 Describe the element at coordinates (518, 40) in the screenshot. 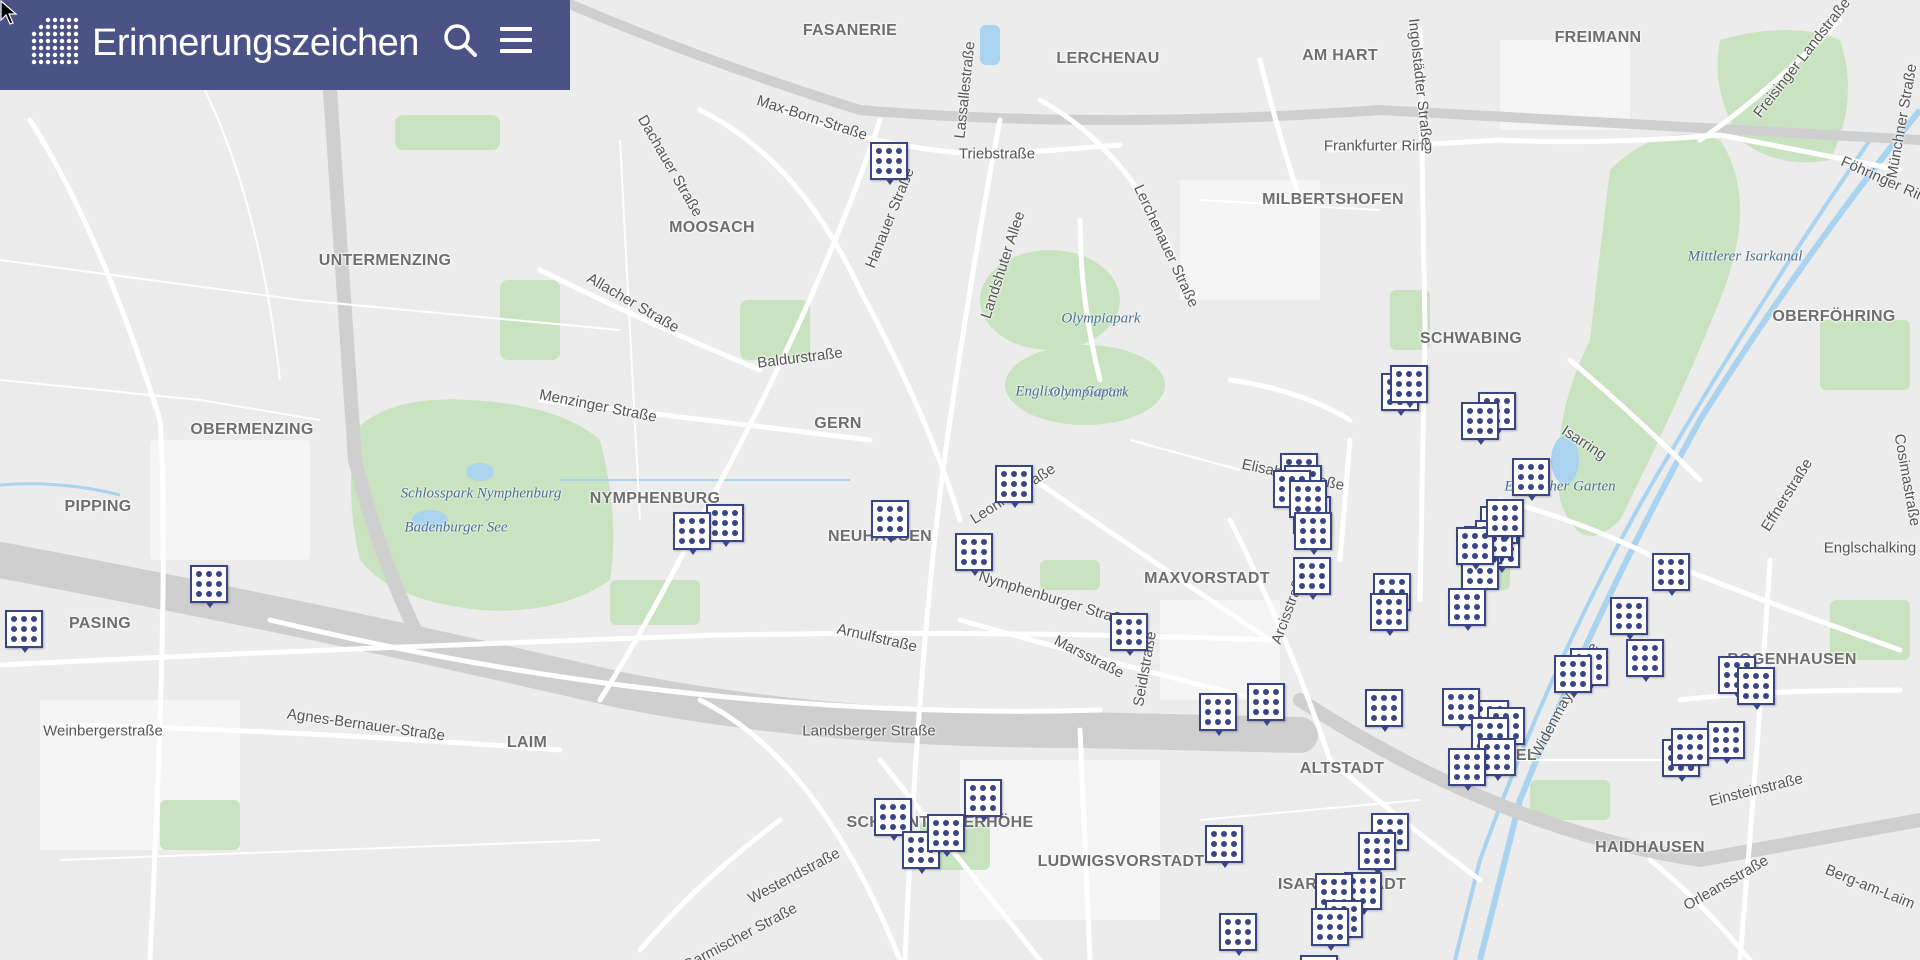

I see `hamburger-menu-icon` at that location.